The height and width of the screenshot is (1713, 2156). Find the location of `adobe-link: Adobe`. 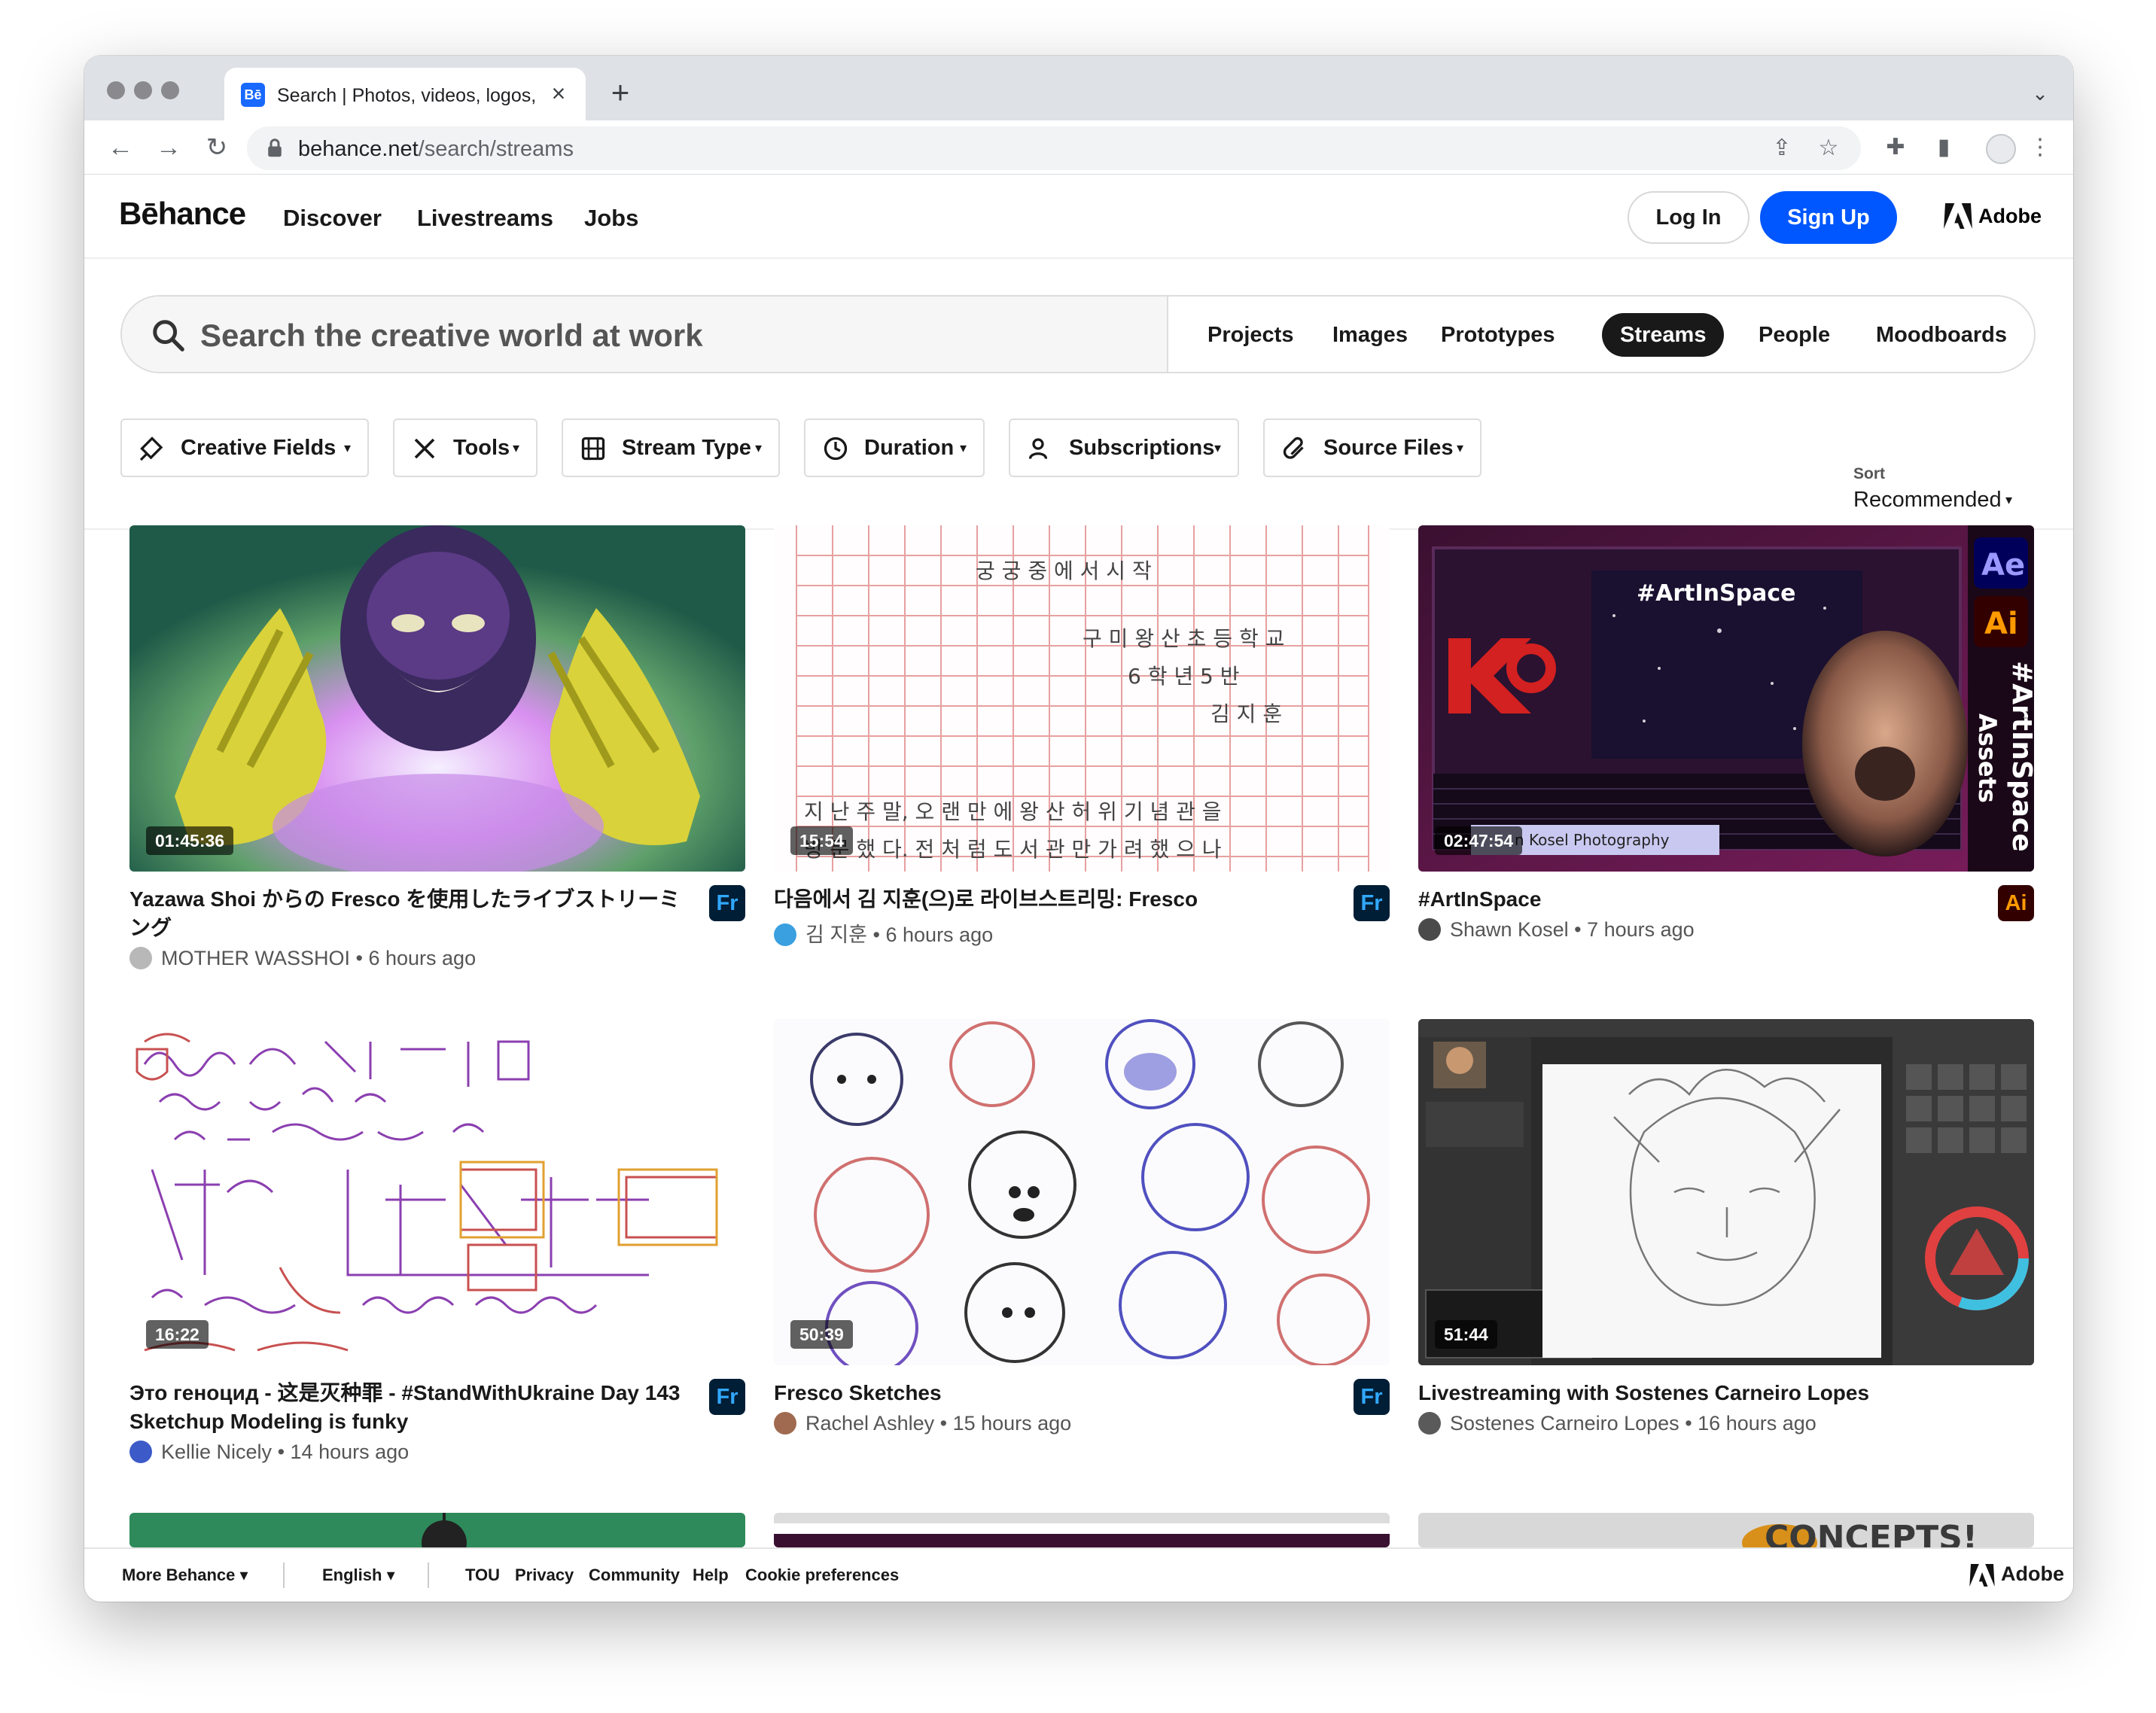

adobe-link: Adobe is located at coordinates (2010, 216).